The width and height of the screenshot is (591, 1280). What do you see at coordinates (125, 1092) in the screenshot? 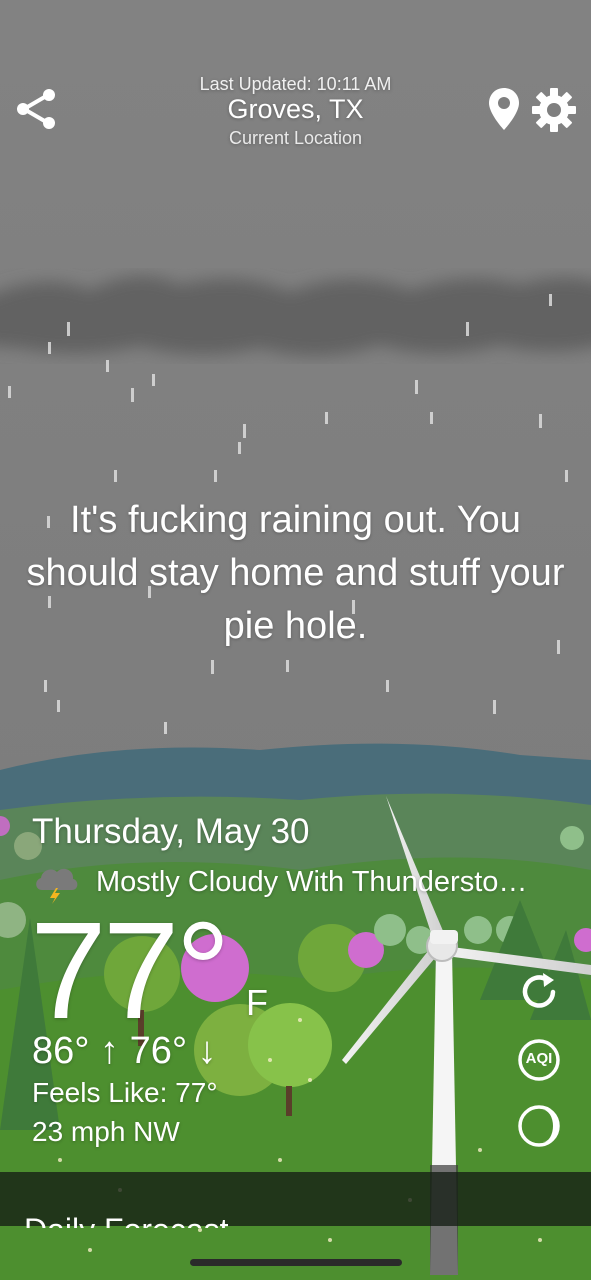
I see `feels-like: Feels Like: 77°` at bounding box center [125, 1092].